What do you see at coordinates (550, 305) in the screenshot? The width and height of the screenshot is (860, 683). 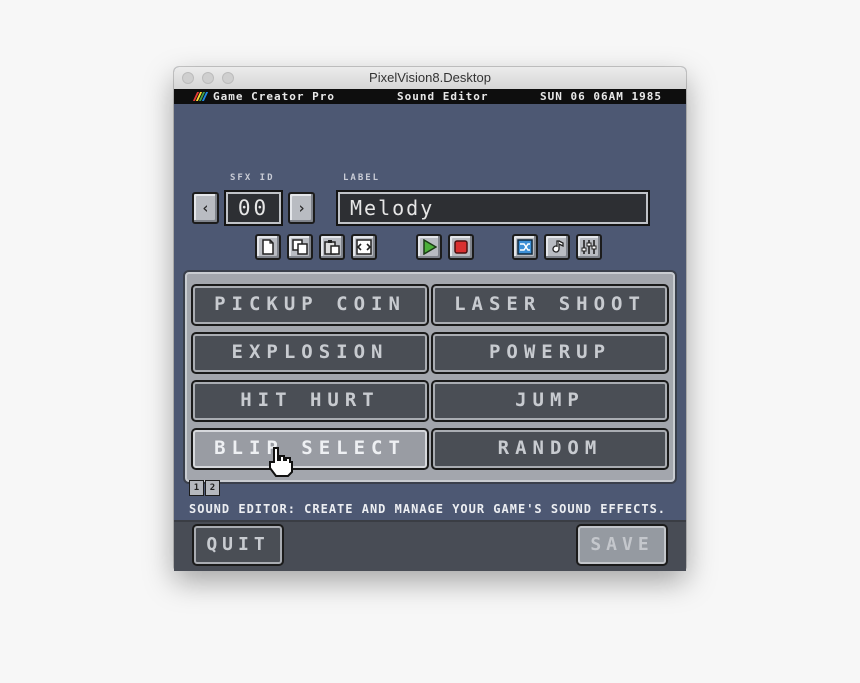 I see `preset-laser-shoot-button: LASER SHOOT` at bounding box center [550, 305].